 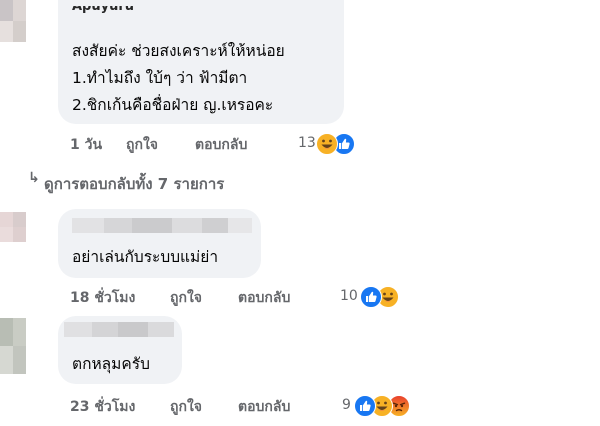 I want to click on comment-time: 23 ชั่วโมง, so click(x=102, y=407).